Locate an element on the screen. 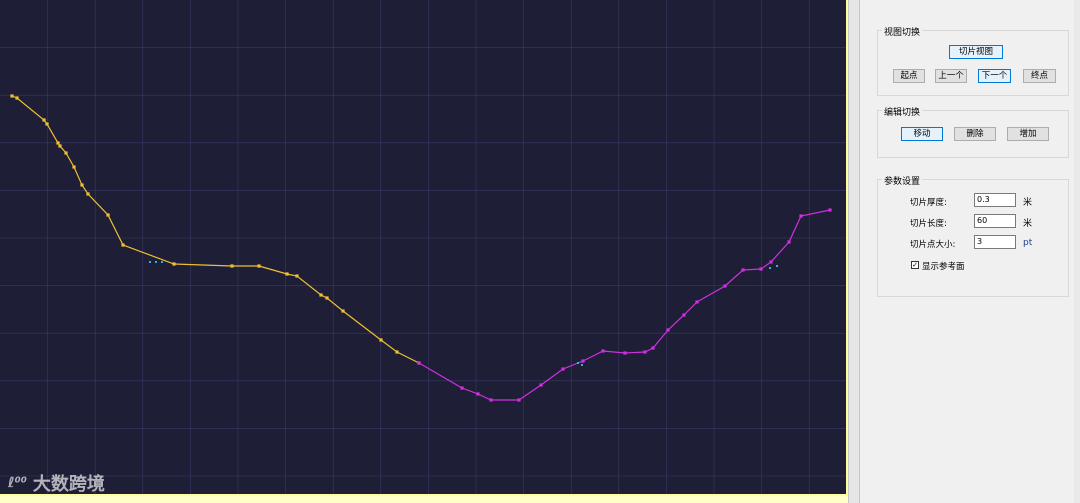  delete-button: 删除 is located at coordinates (975, 134).